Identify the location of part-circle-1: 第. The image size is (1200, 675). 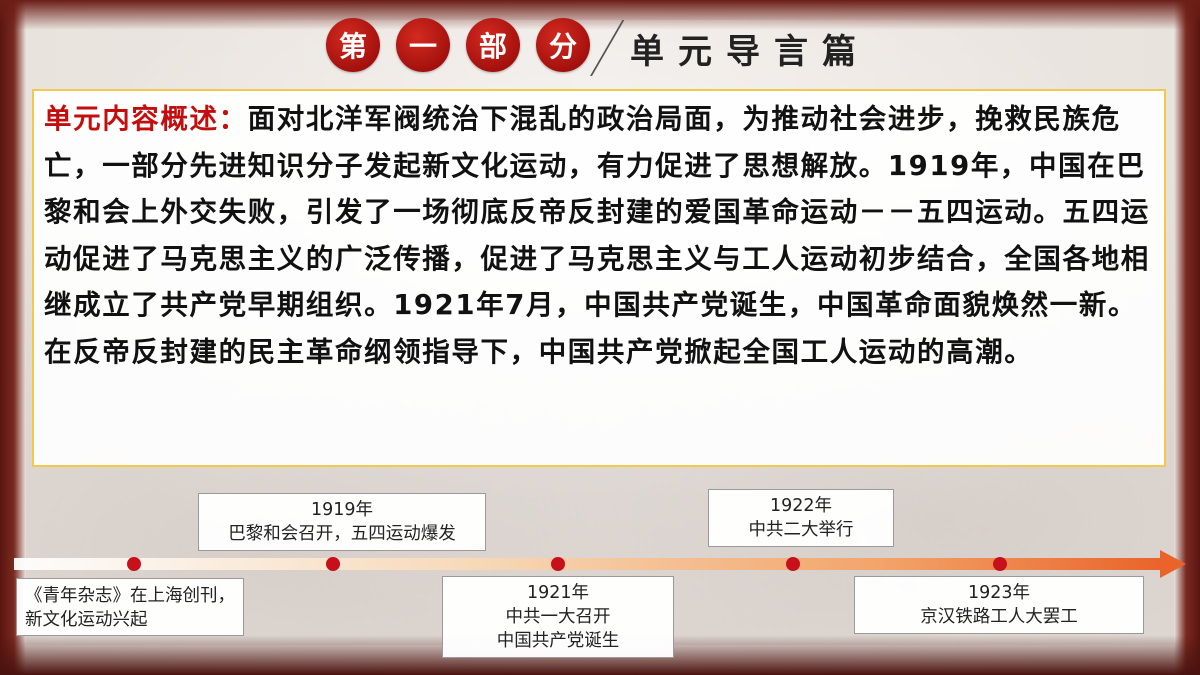
(353, 45).